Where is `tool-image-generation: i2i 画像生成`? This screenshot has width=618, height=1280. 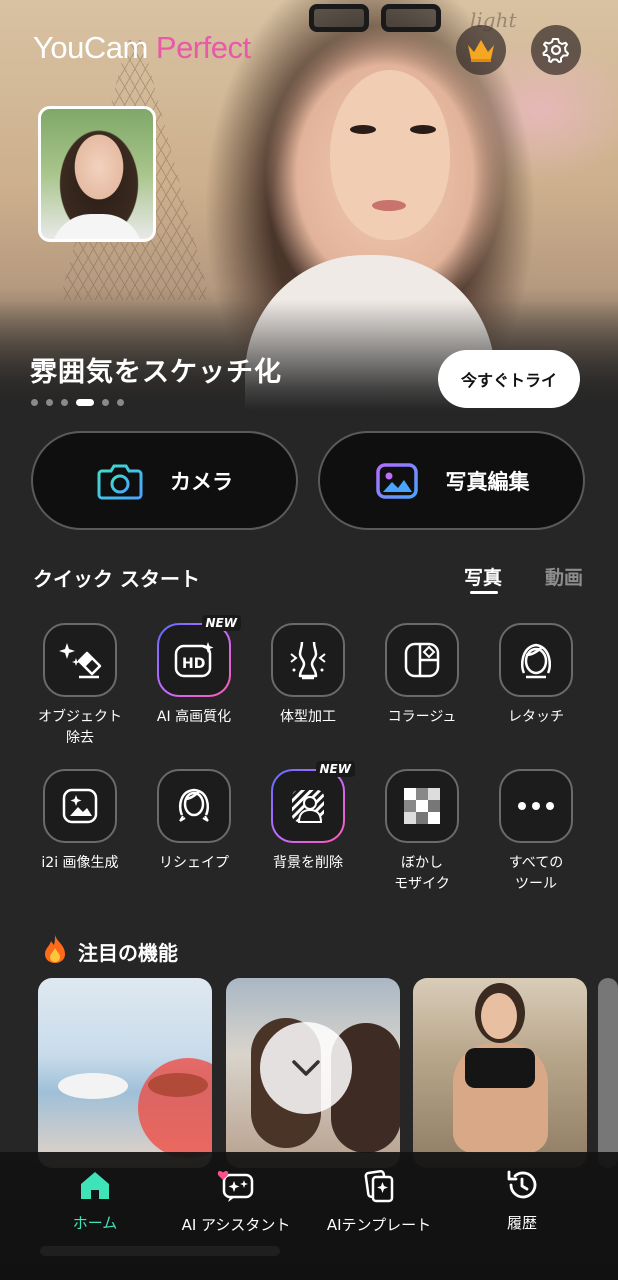 tool-image-generation: i2i 画像生成 is located at coordinates (80, 821).